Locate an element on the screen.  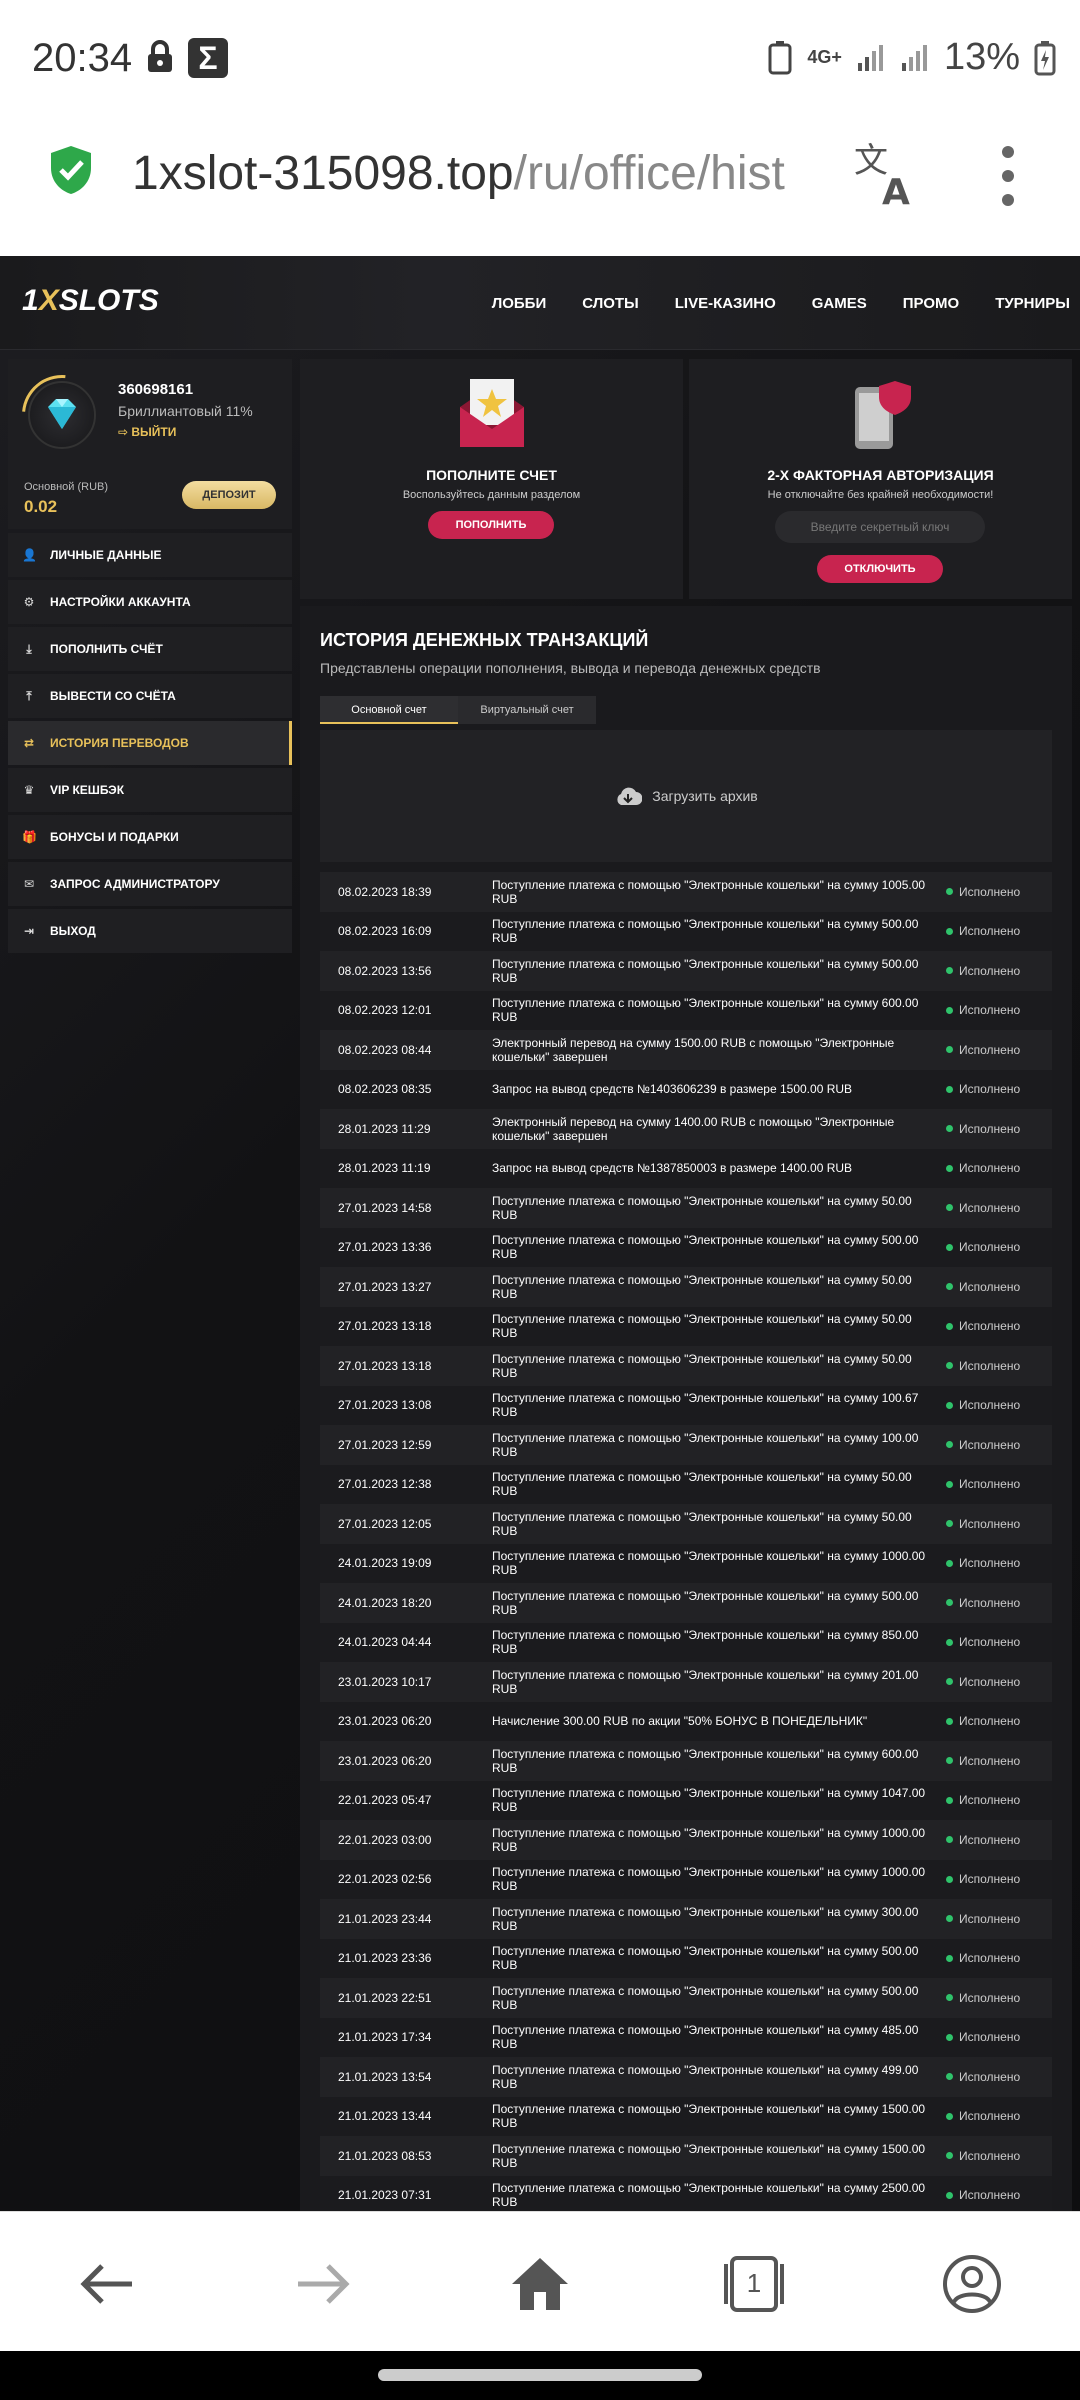
secret-key-input is located at coordinates (880, 527).